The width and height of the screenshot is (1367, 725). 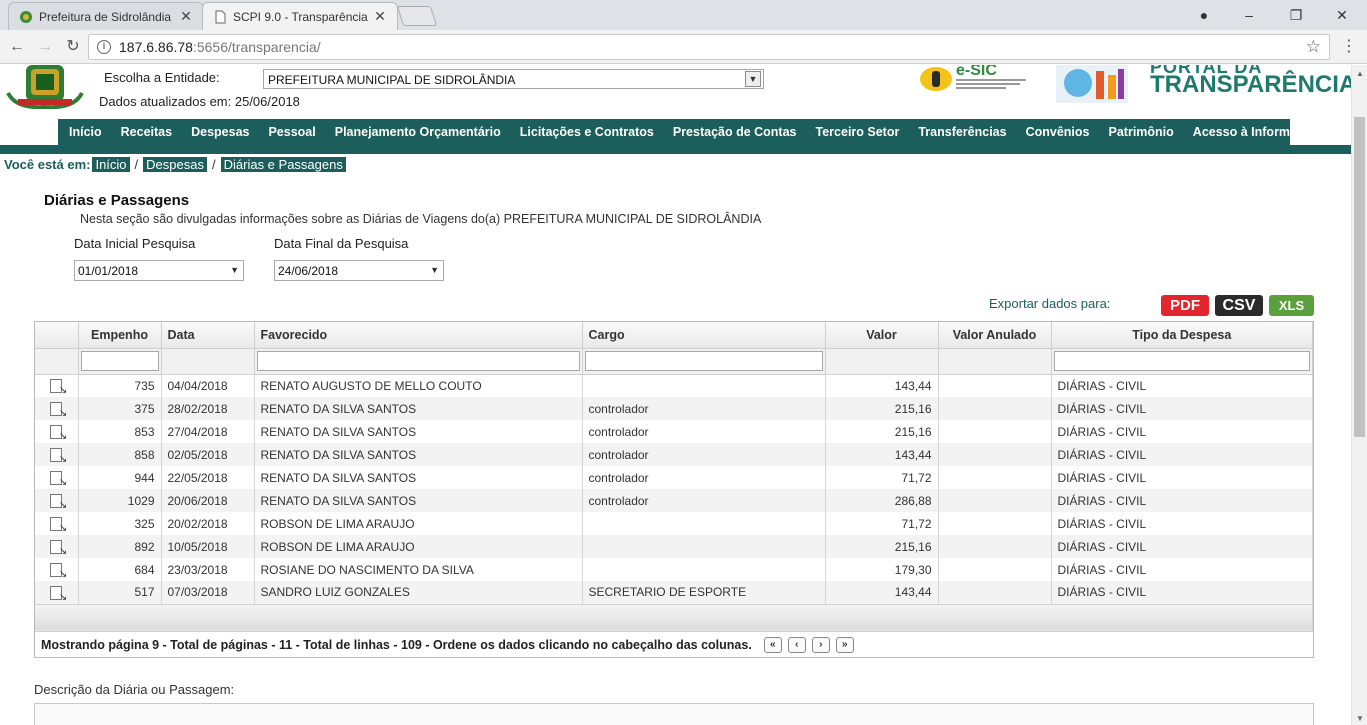 I want to click on filter-cargo-input, so click(x=703, y=361).